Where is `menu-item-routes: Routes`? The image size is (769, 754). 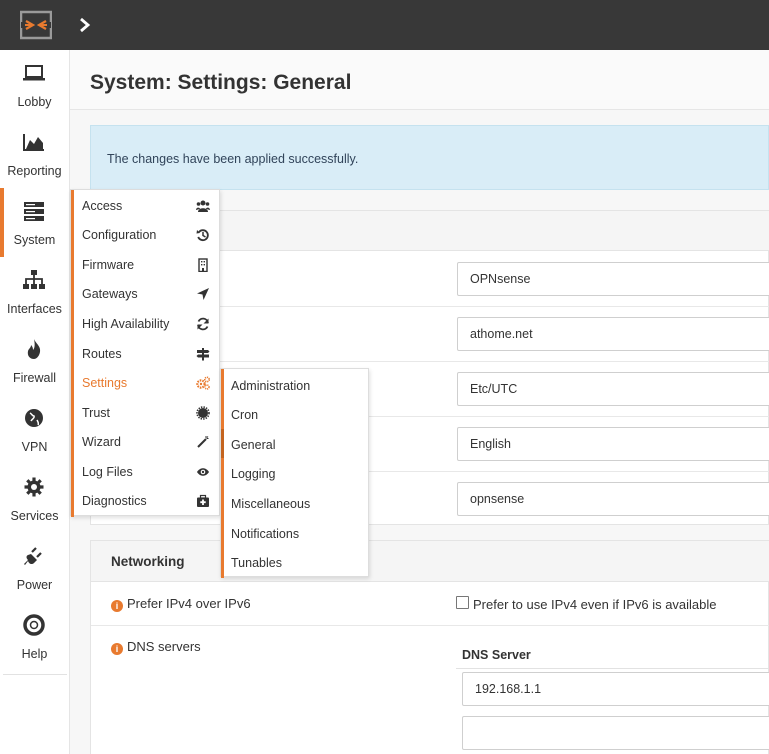
menu-item-routes: Routes is located at coordinates (145, 353).